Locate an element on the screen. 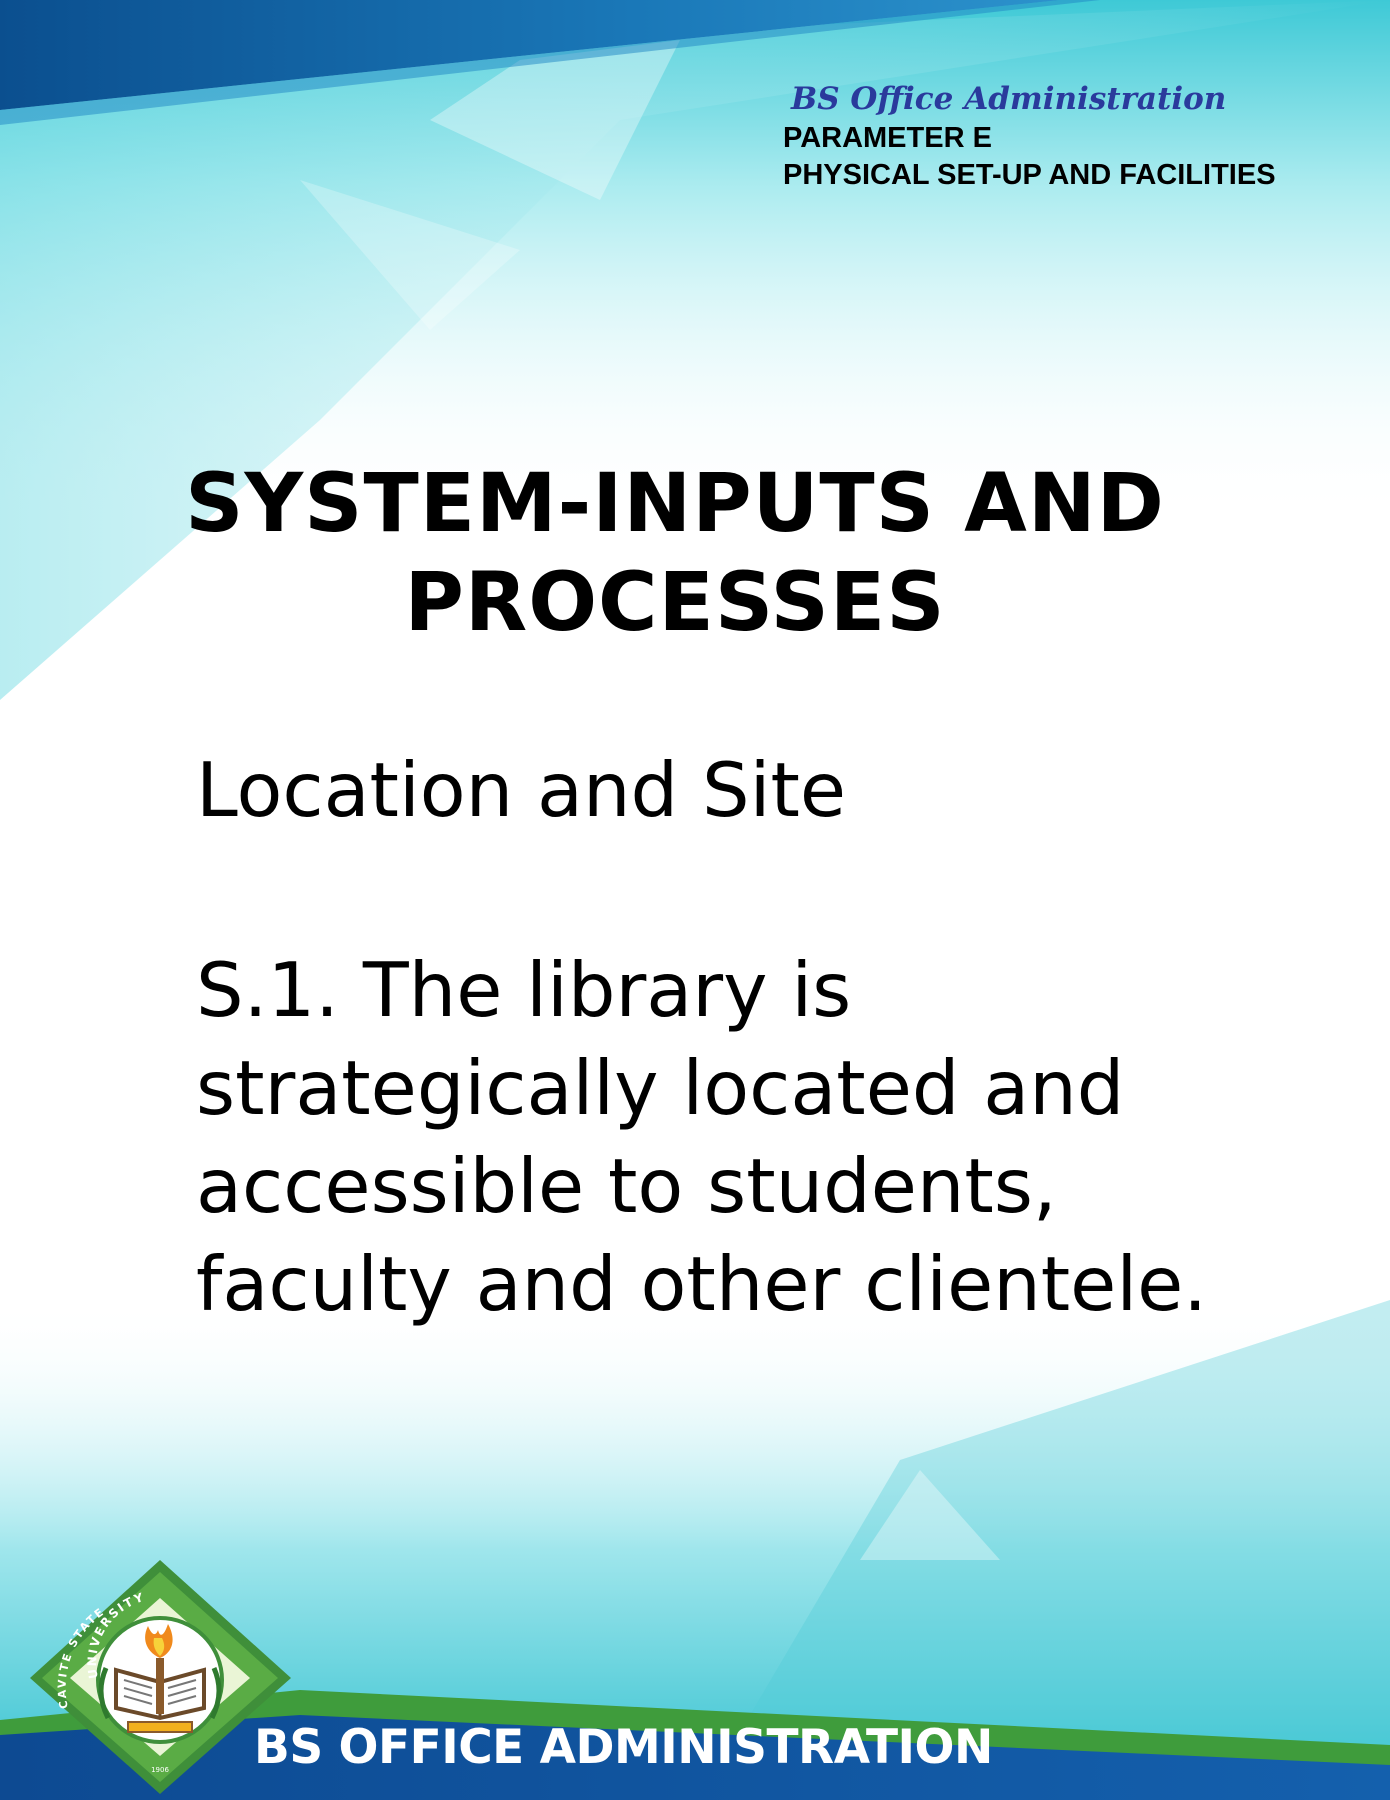  page-title: SYSTEM-INPUTS AND PROCESSES is located at coordinates (675, 554).